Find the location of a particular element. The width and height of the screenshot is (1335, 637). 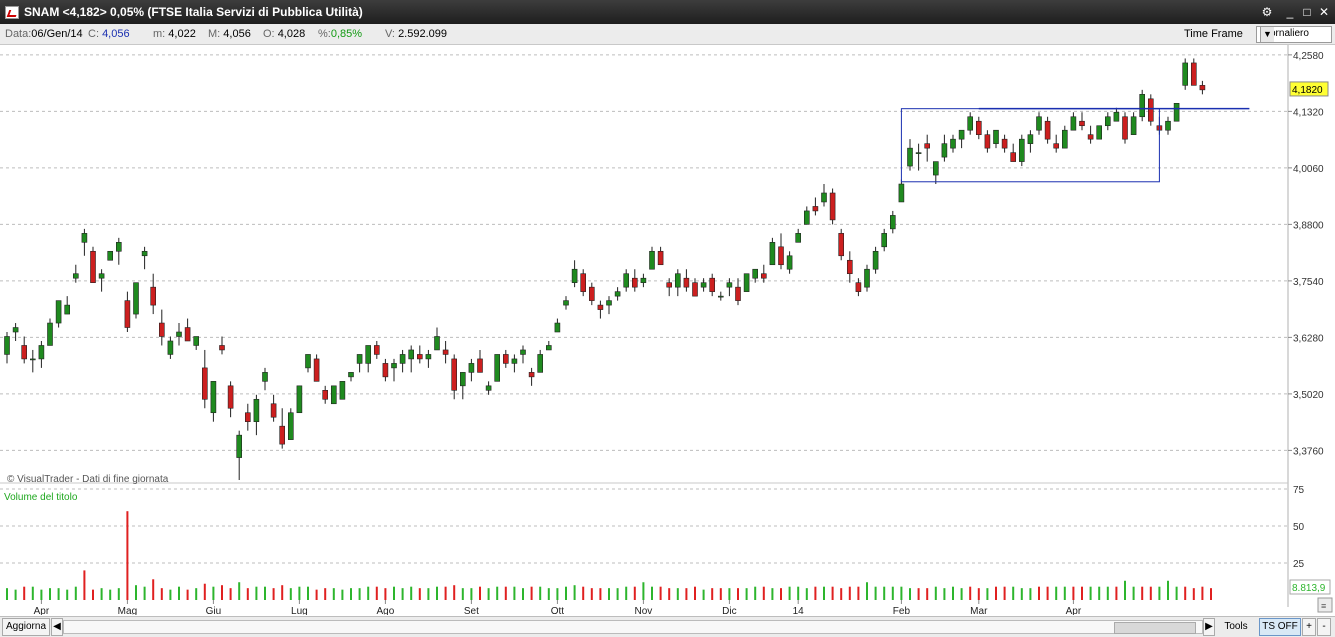

minimize-icon: _ is located at coordinates (1290, 12).